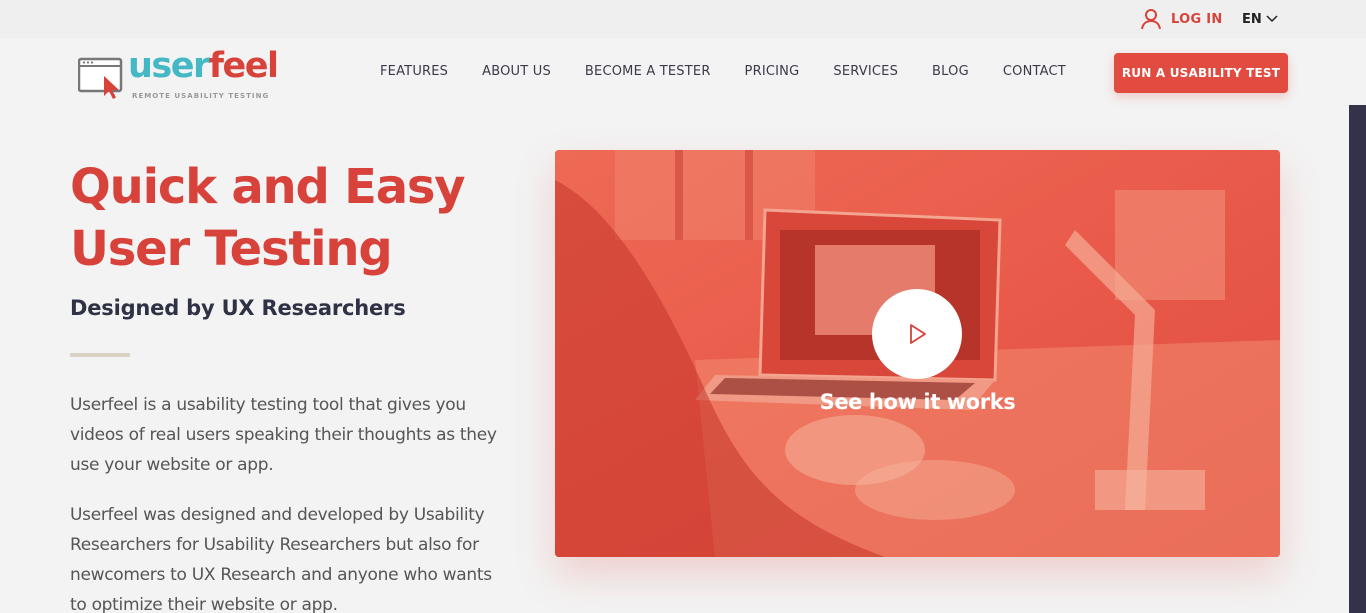 This screenshot has width=1366, height=613. I want to click on nav-item-about-us: ABOUT US, so click(516, 71).